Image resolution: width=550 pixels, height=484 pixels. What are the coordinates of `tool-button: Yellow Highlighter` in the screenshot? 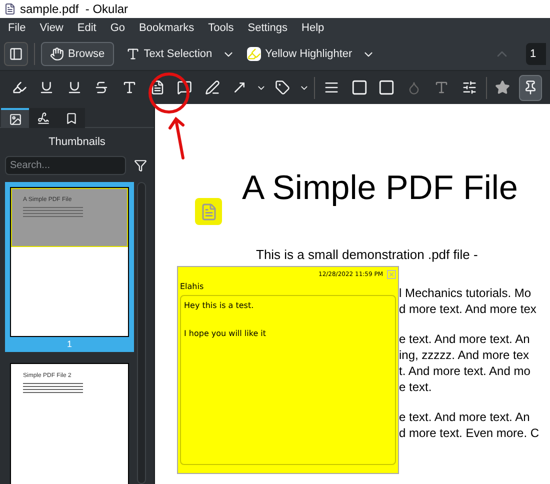 It's located at (299, 54).